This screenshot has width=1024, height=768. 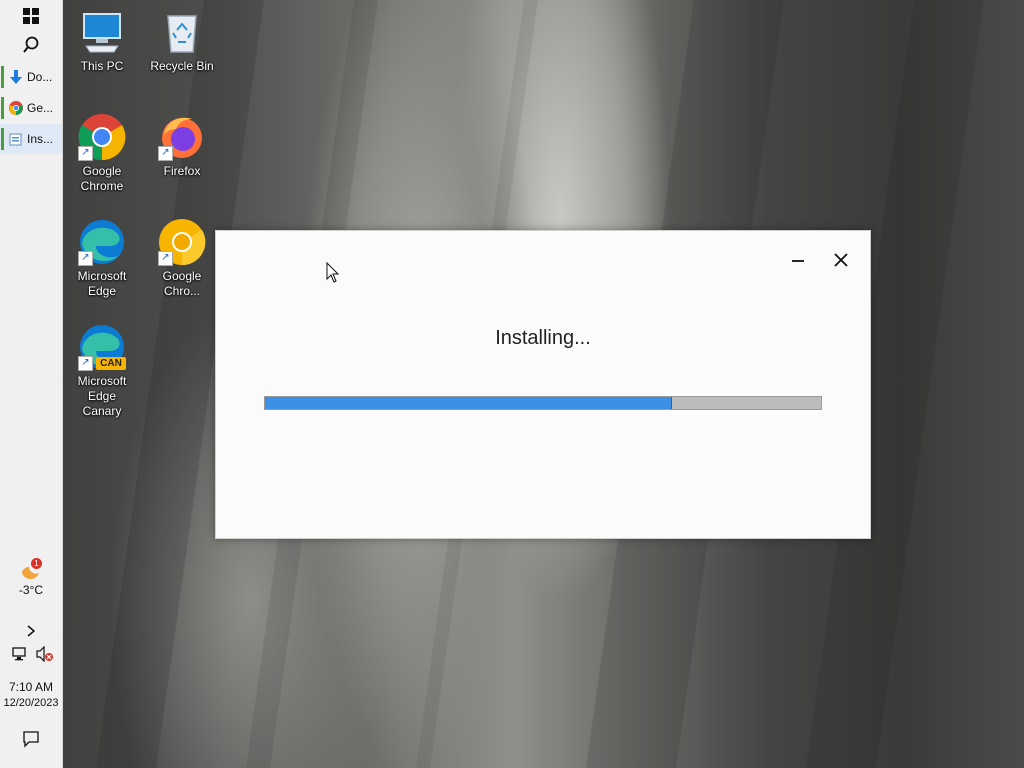 I want to click on clock-date: 12/20/2023, so click(x=31, y=703).